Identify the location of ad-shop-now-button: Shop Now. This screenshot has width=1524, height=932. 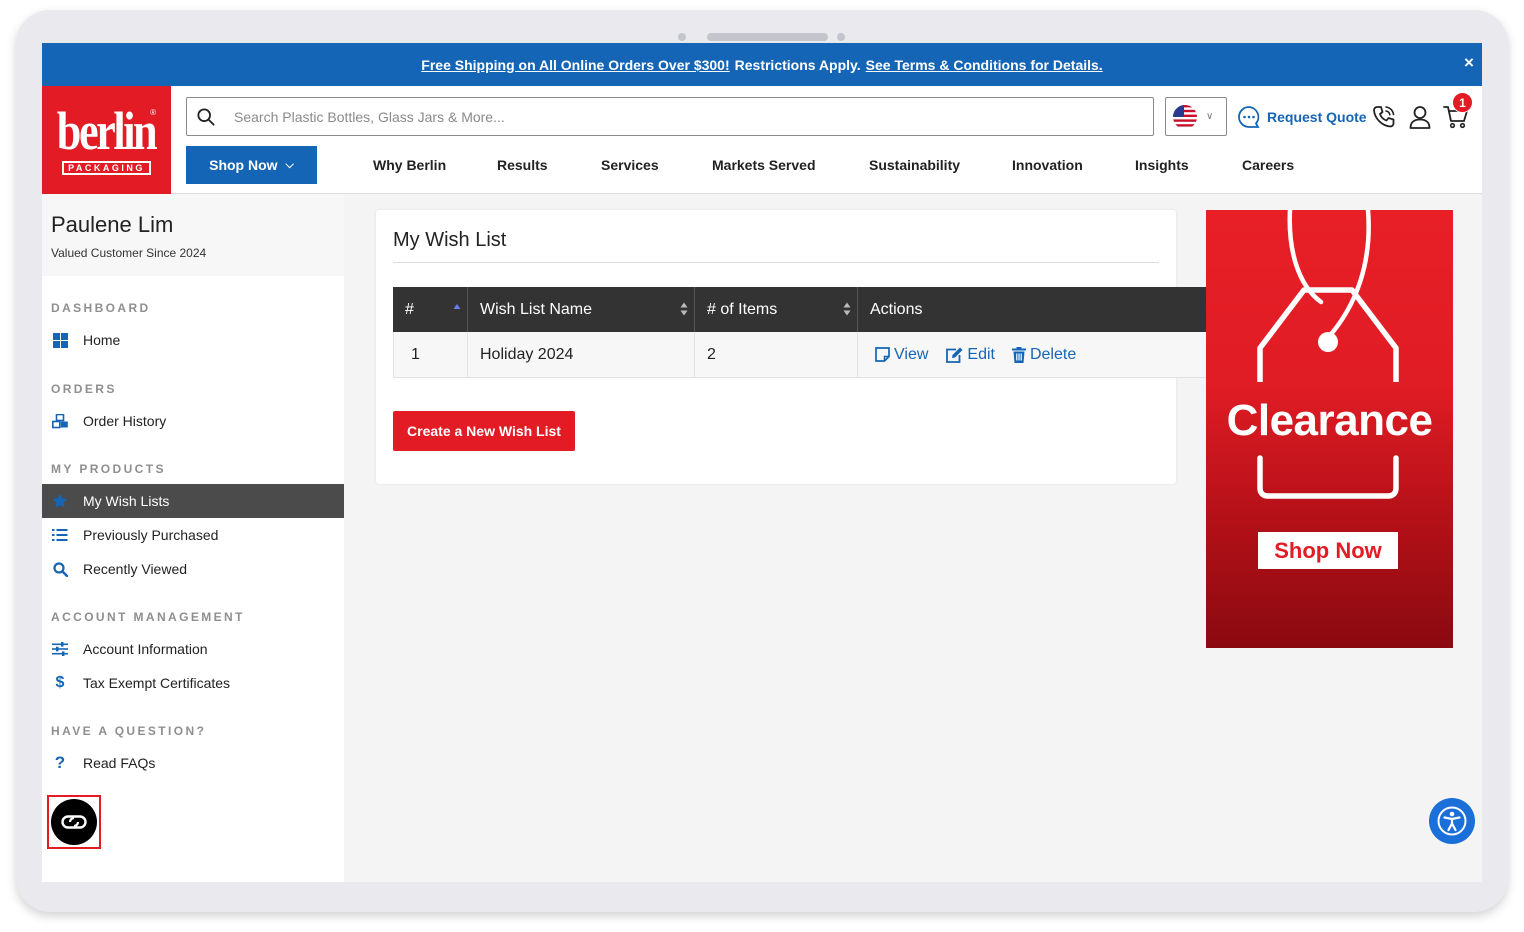
(1328, 550).